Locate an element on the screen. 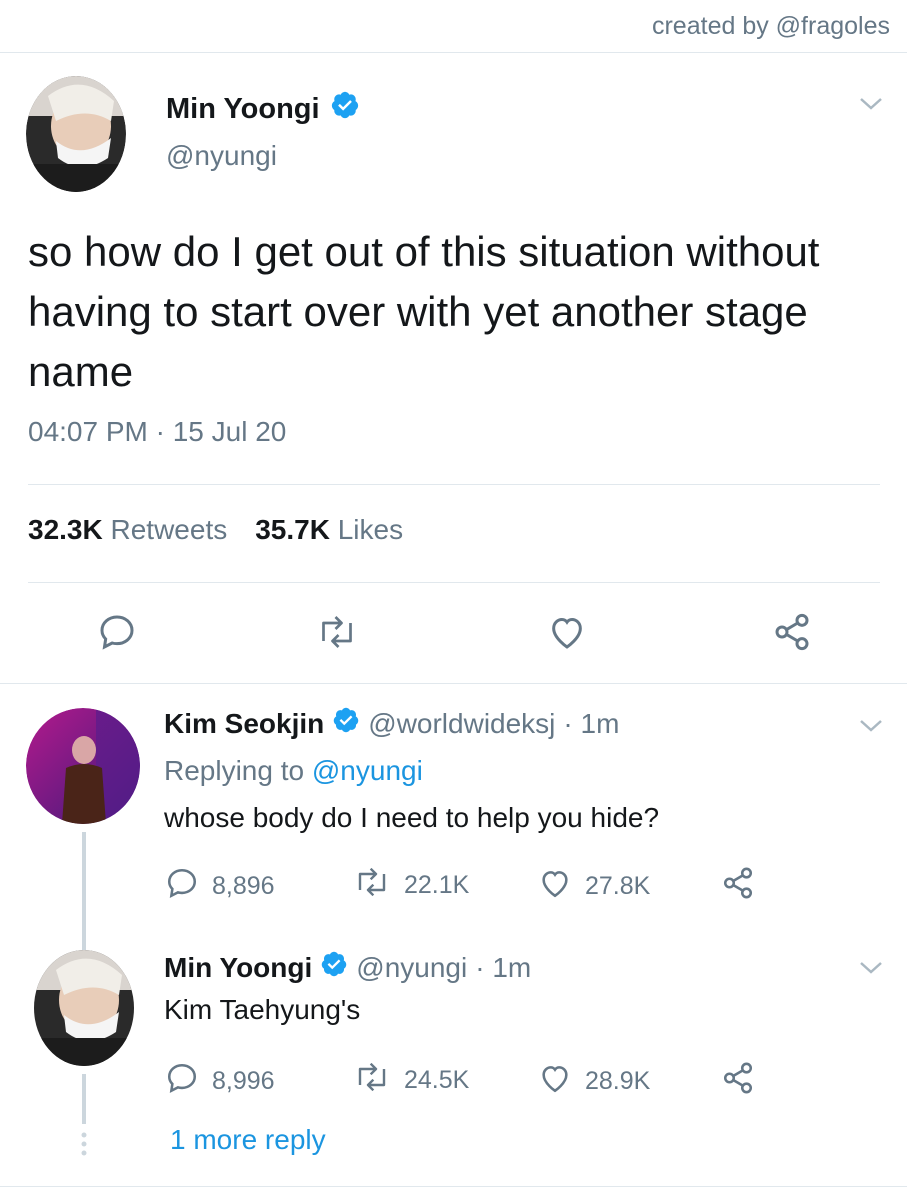 This screenshot has height=1200, width=907. reply1-retweet-action: 22.1K is located at coordinates (410, 885).